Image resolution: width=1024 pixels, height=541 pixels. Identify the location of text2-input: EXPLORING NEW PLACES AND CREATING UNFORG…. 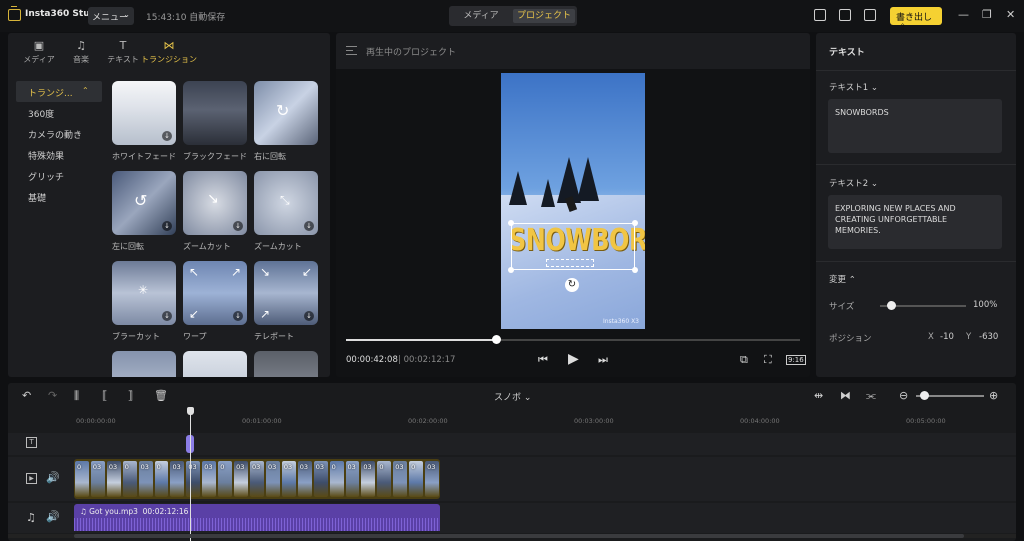
(915, 222).